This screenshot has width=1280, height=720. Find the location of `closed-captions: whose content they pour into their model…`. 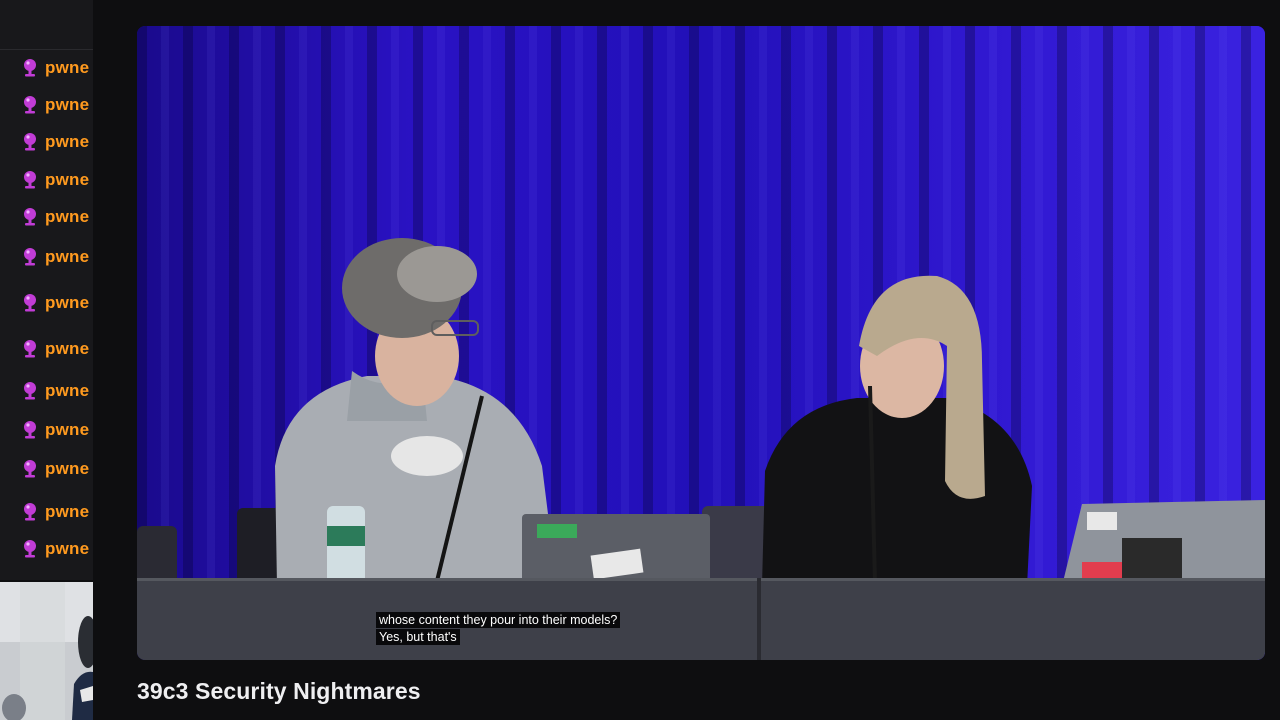

closed-captions: whose content they pour into their model… is located at coordinates (498, 629).